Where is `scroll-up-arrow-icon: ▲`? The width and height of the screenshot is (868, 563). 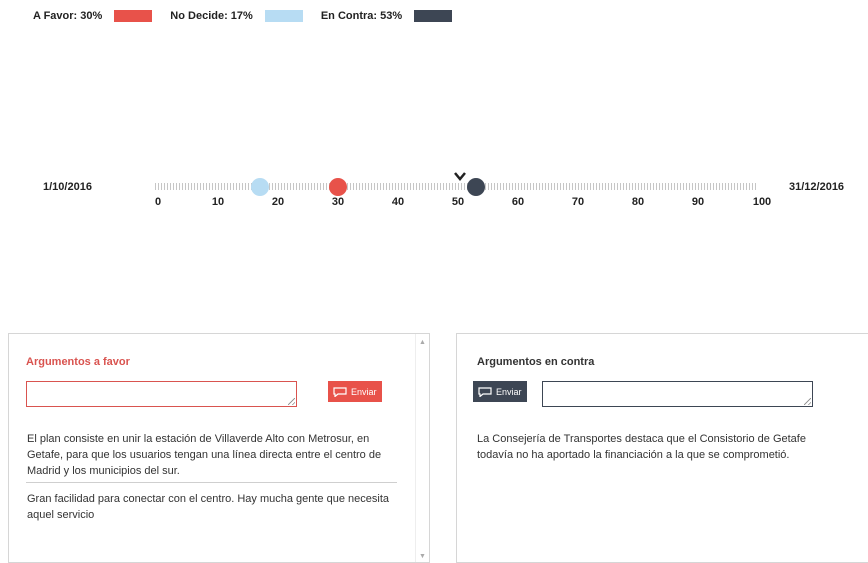
scroll-up-arrow-icon: ▲ is located at coordinates (422, 342).